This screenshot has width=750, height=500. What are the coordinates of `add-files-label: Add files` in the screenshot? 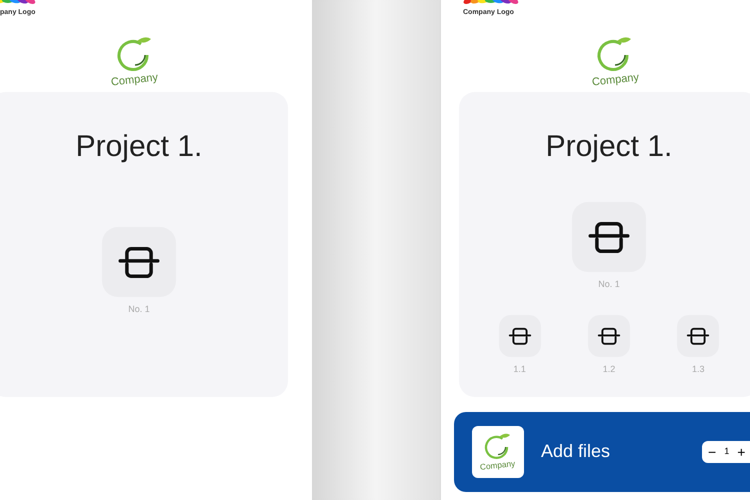 It's located at (575, 451).